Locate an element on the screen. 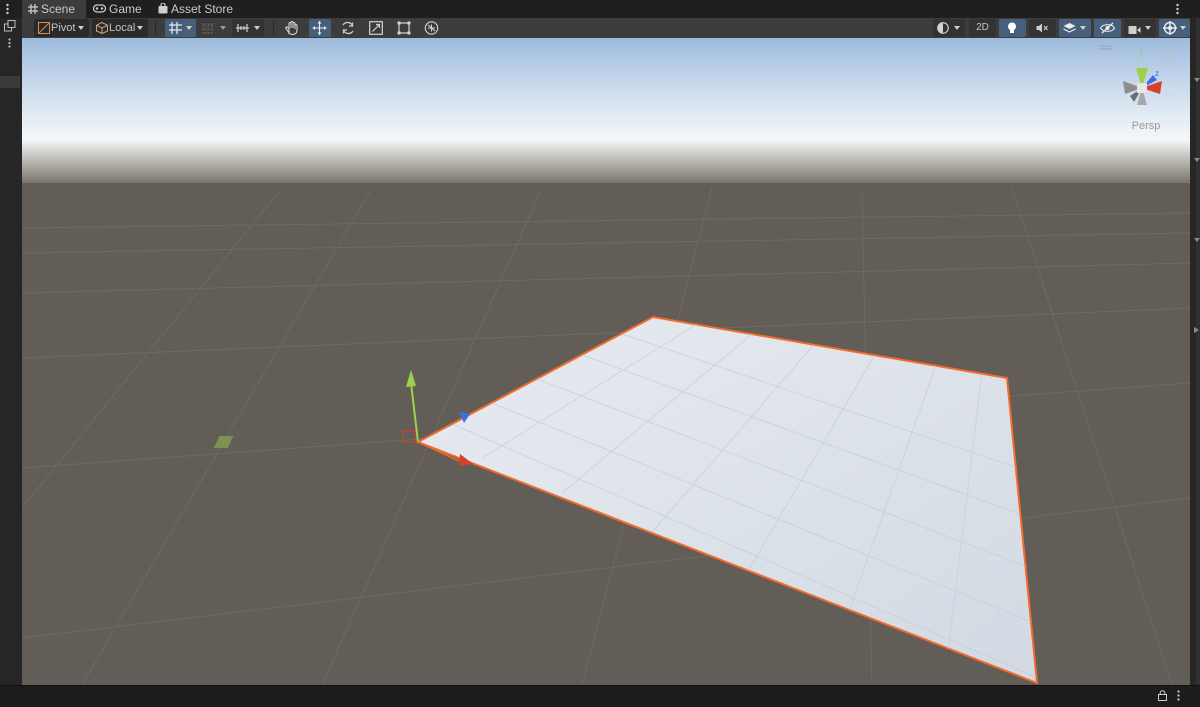  tab-scene: Scene is located at coordinates (54, 9).